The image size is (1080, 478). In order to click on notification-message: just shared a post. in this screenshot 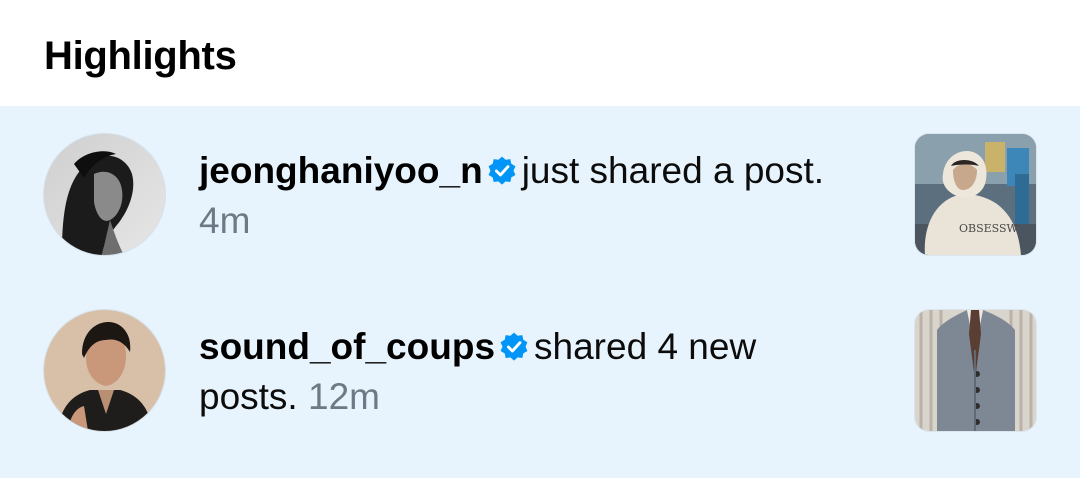, I will do `click(673, 170)`.